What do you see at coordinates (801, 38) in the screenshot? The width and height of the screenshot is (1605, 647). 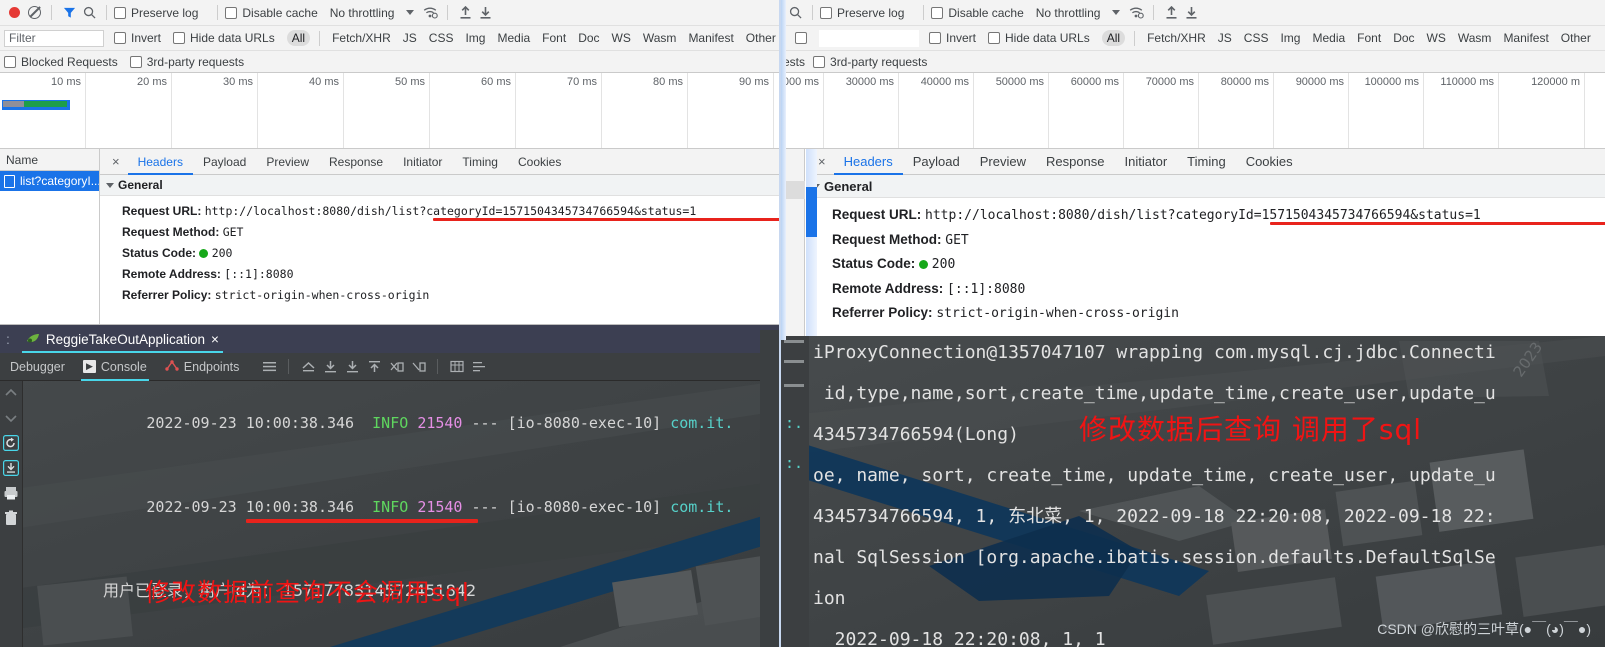 I see `filter-left-checkbox` at bounding box center [801, 38].